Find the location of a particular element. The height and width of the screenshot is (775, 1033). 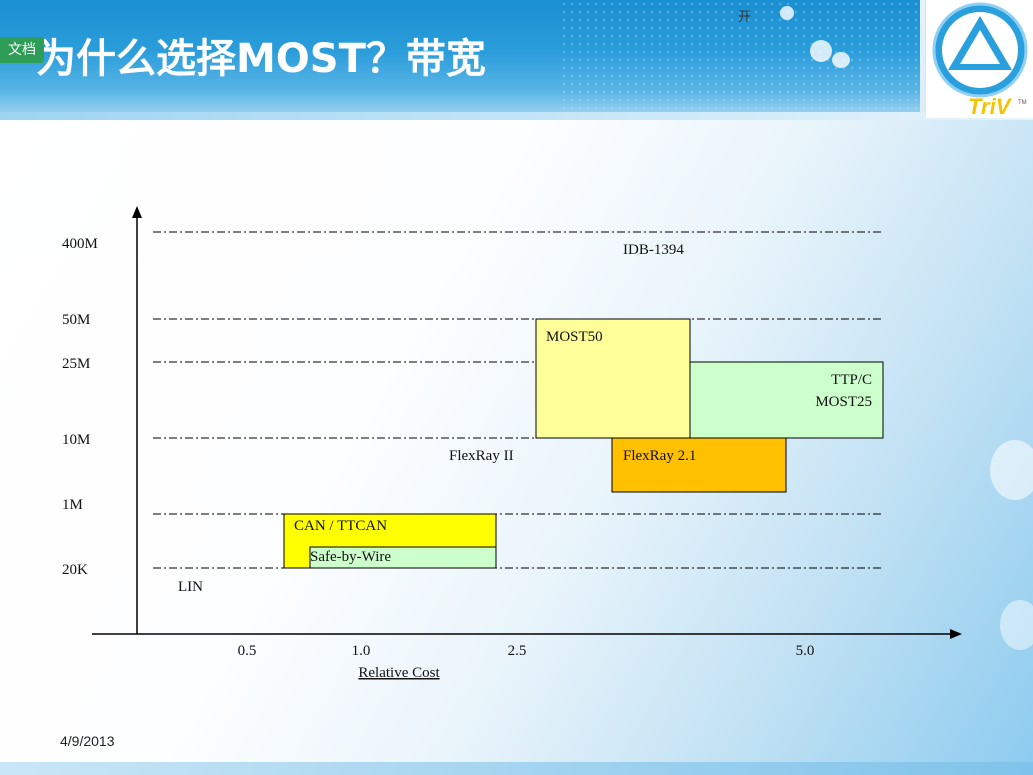

chart-box-label: MOST25 is located at coordinates (843, 402).